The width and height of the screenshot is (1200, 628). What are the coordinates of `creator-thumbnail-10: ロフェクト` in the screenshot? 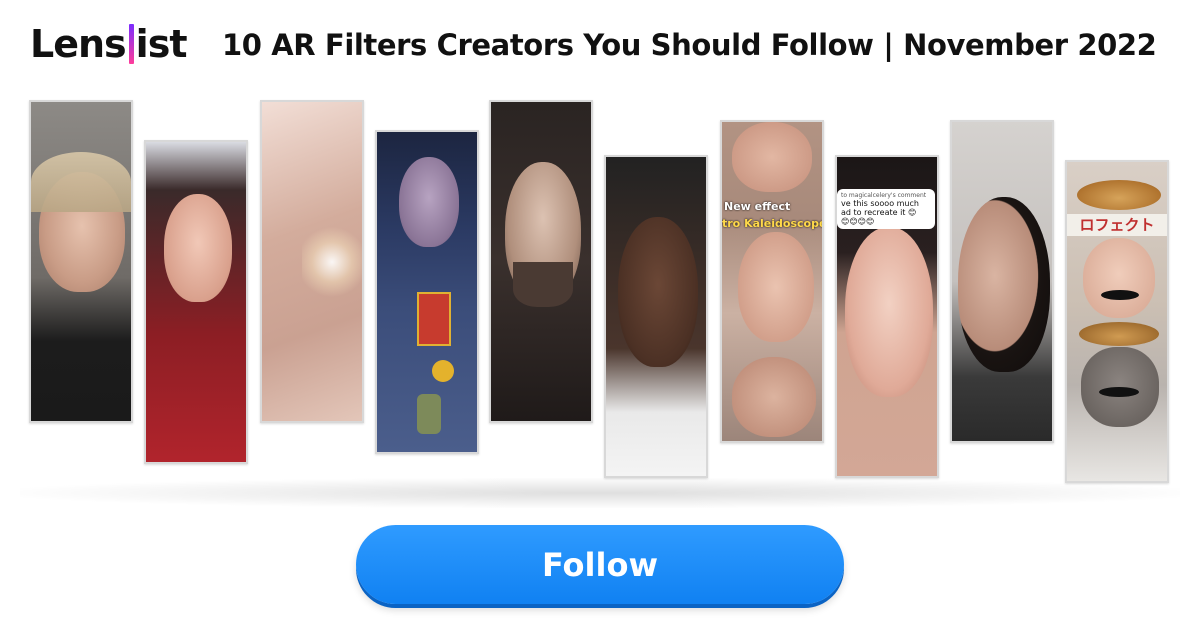 It's located at (1117, 321).